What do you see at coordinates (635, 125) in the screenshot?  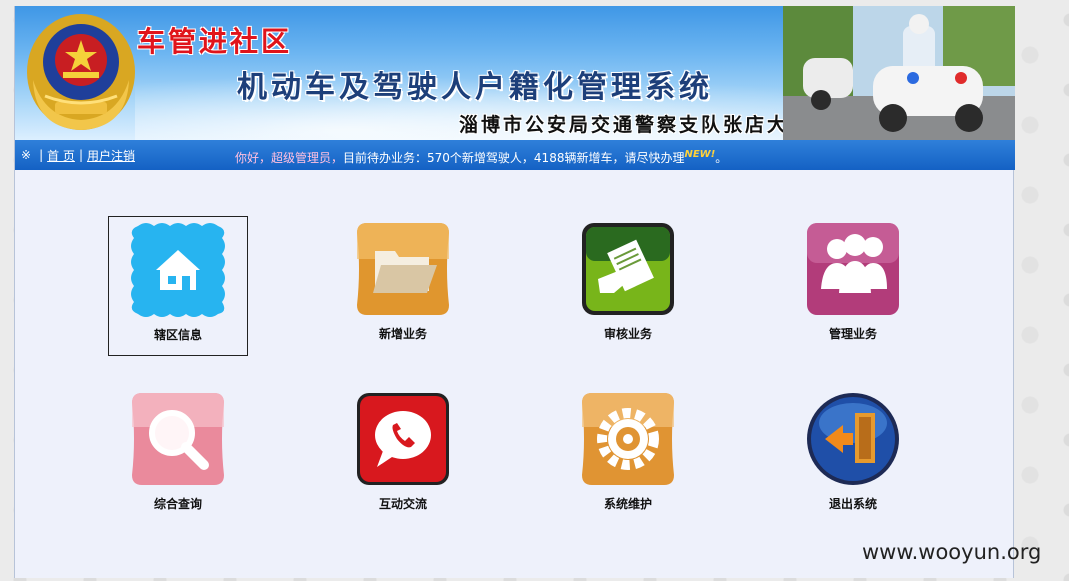 I see `department-name: 淄博市公安局交通警察支队张店大队` at bounding box center [635, 125].